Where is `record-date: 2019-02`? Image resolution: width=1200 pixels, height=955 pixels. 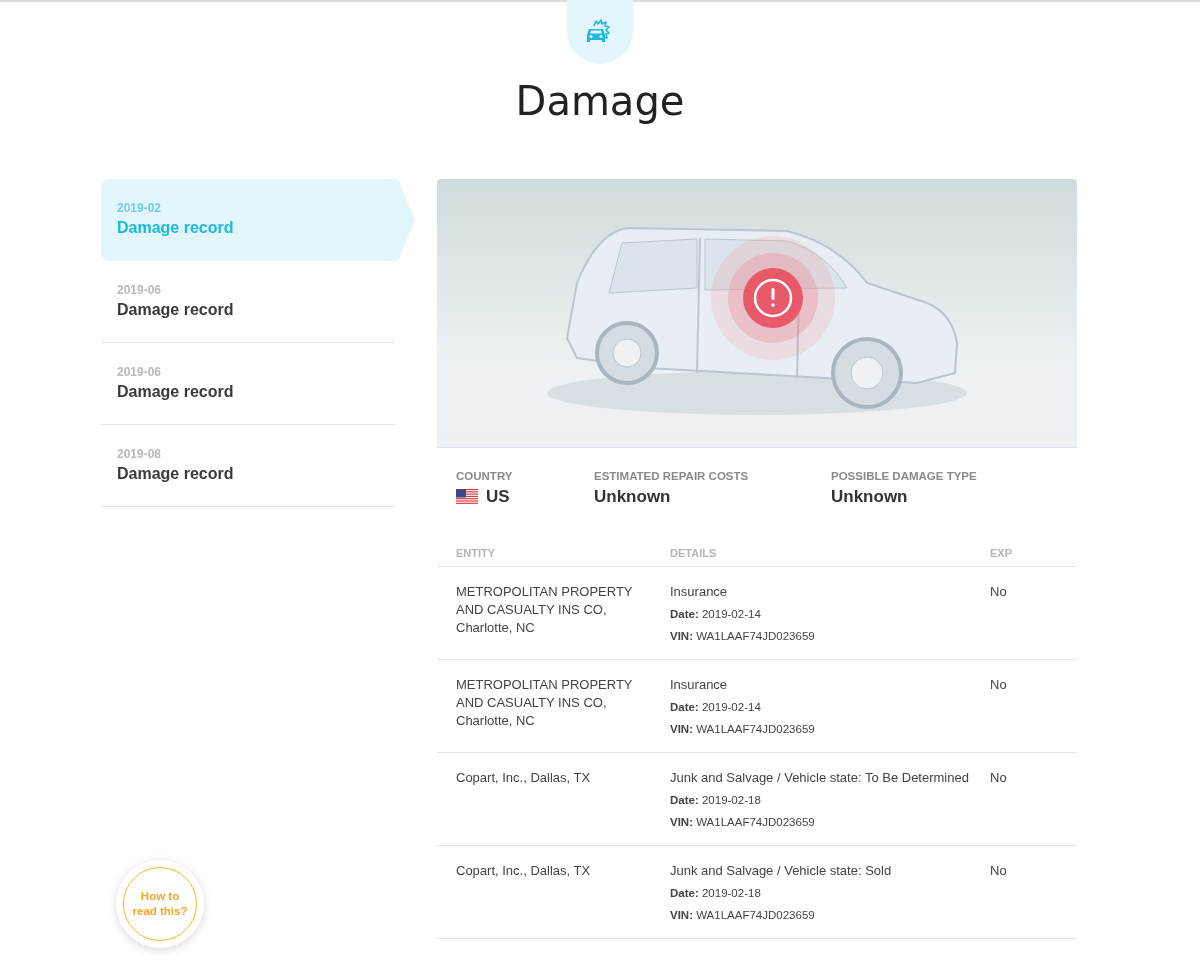
record-date: 2019-02 is located at coordinates (139, 208).